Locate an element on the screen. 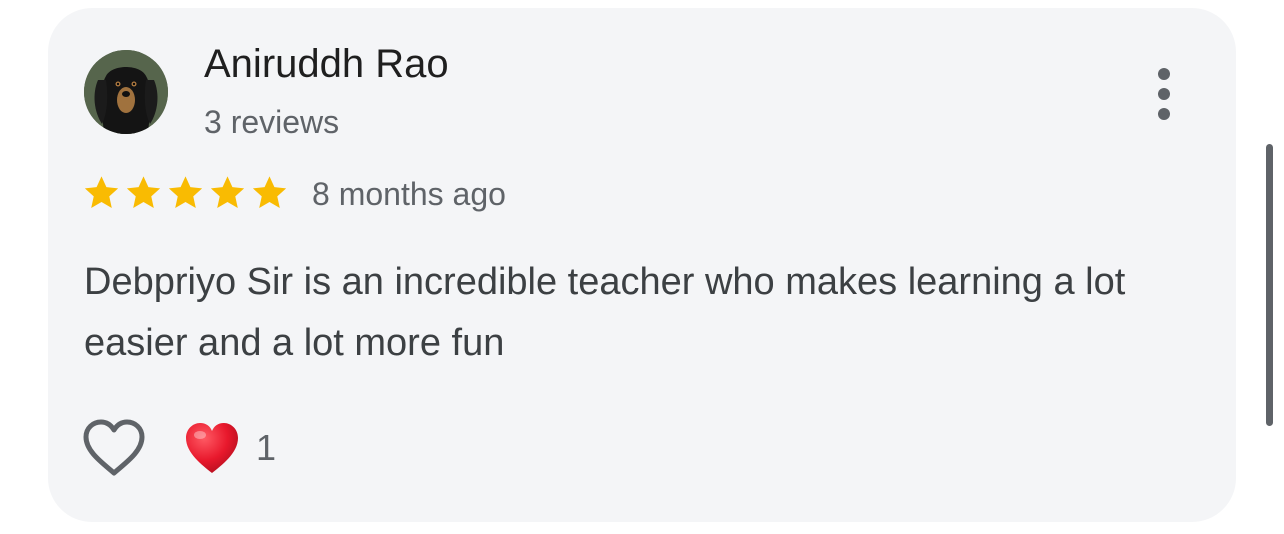 The image size is (1284, 534). star-rating is located at coordinates (185, 194).